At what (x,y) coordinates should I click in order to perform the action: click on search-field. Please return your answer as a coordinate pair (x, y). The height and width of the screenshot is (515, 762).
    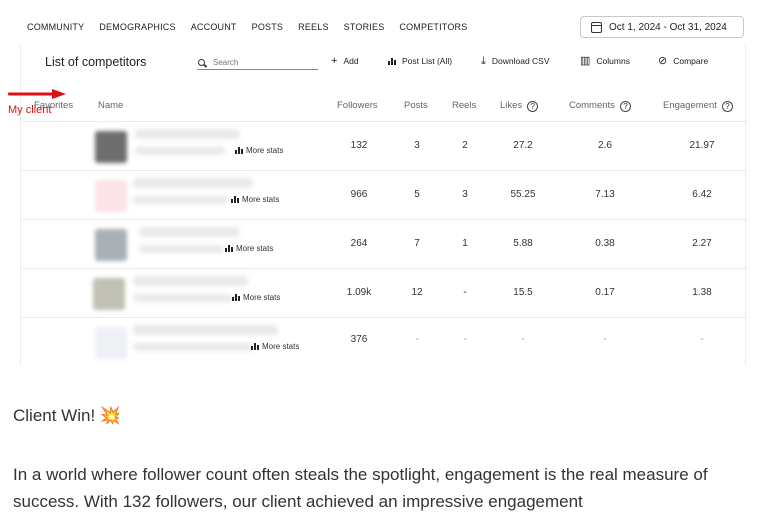
    Looking at the image, I should click on (257, 63).